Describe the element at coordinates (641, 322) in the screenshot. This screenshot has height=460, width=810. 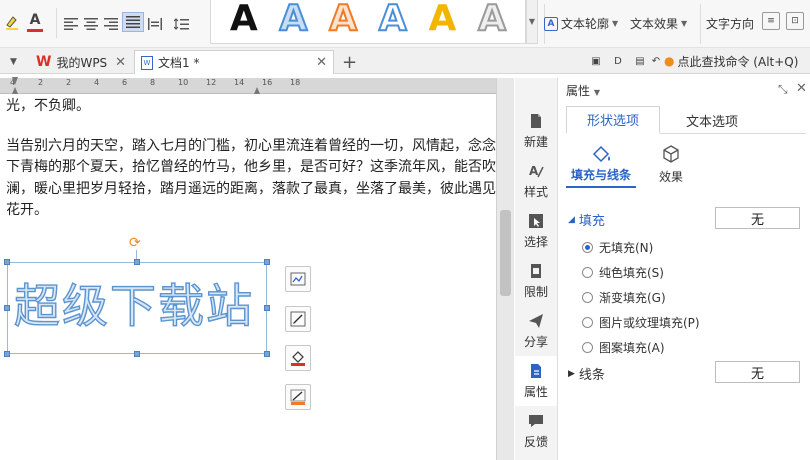
I see `radio-picture-fill: 图片或纹理填充(P)` at that location.